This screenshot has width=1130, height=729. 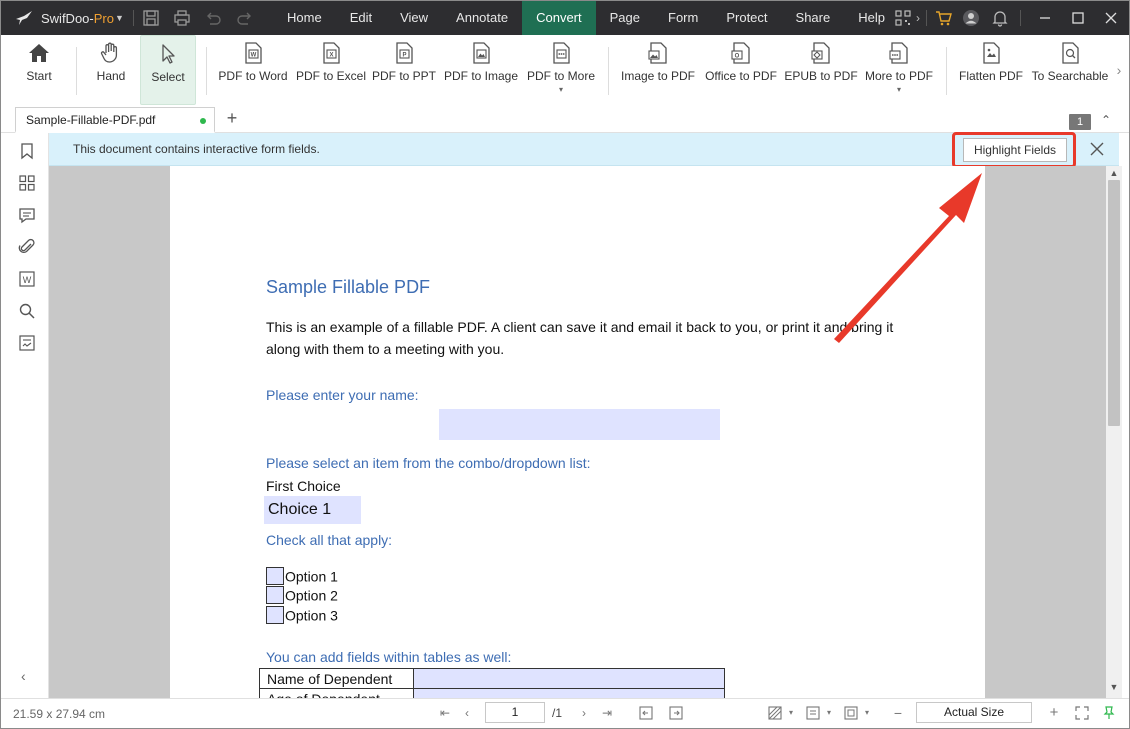 What do you see at coordinates (232, 118) in the screenshot?
I see `add-tab-button: +` at bounding box center [232, 118].